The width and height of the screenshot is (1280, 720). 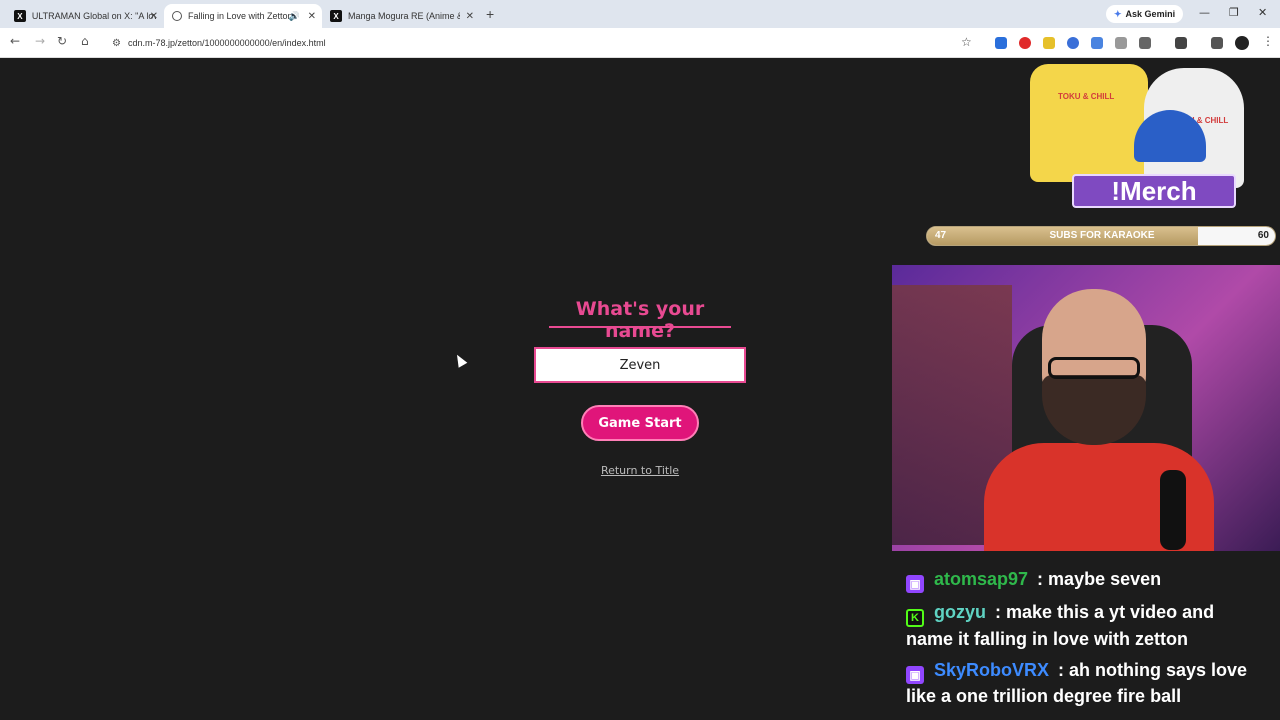 I want to click on close-window-icon: ✕, so click(x=1262, y=12).